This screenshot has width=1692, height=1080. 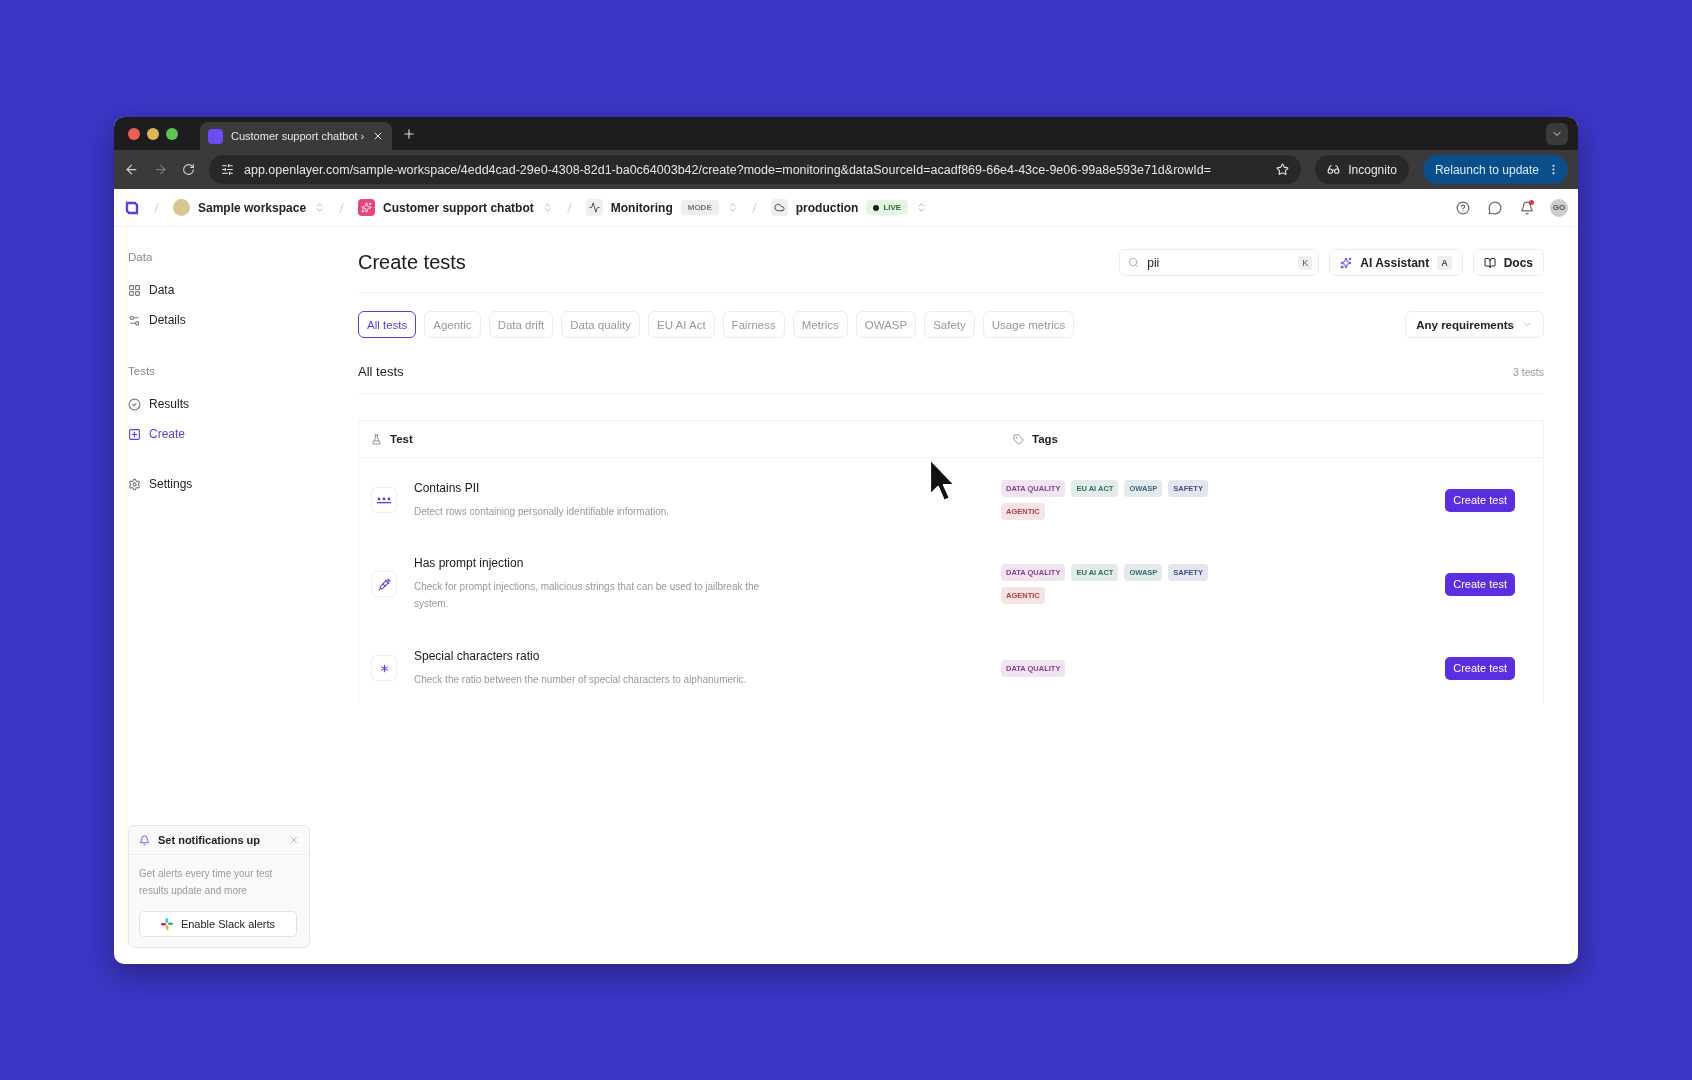 What do you see at coordinates (227, 169) in the screenshot?
I see `site-settings-icon` at bounding box center [227, 169].